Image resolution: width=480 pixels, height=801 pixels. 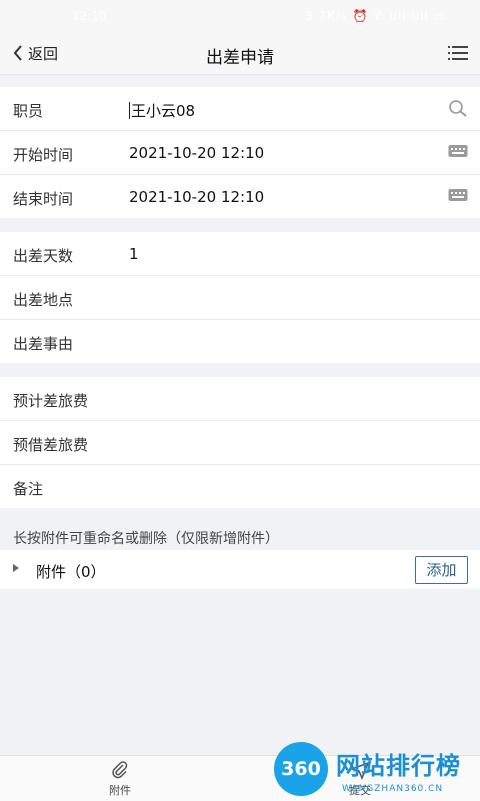 I want to click on advance-expense-field: 预借差旅费, so click(x=240, y=443).